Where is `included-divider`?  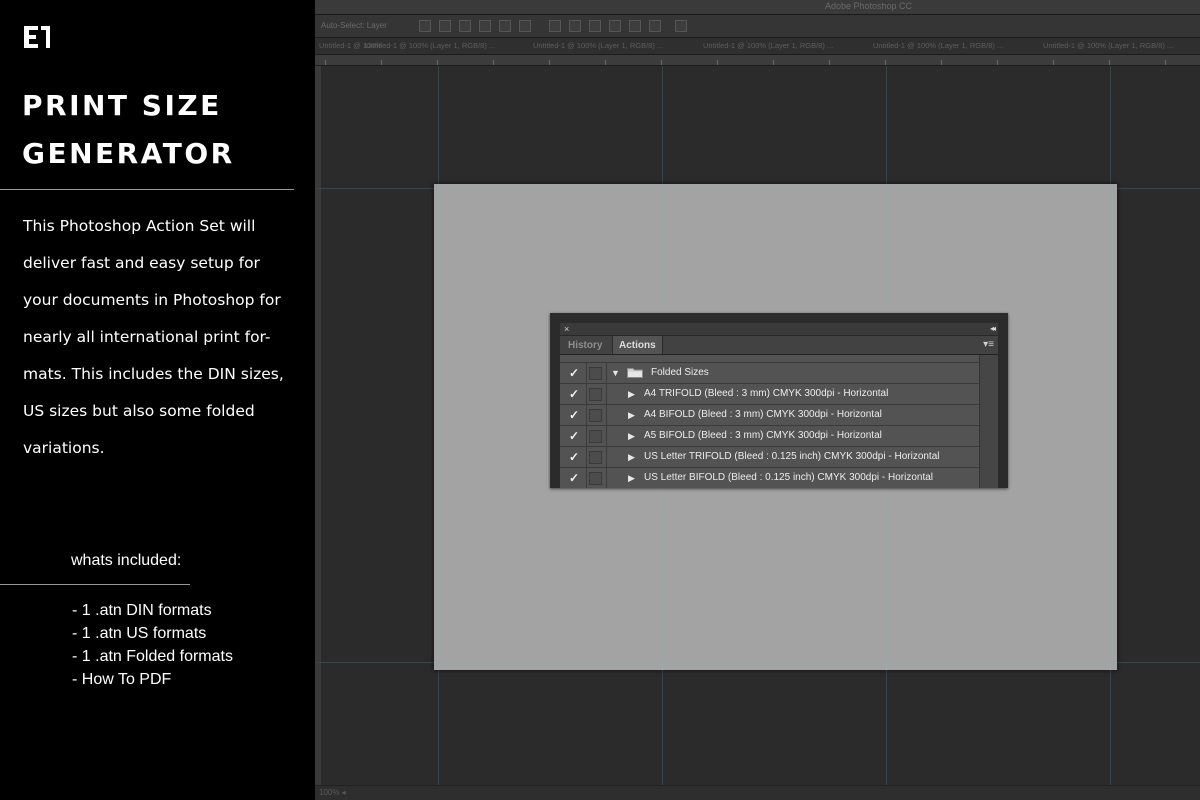 included-divider is located at coordinates (95, 584).